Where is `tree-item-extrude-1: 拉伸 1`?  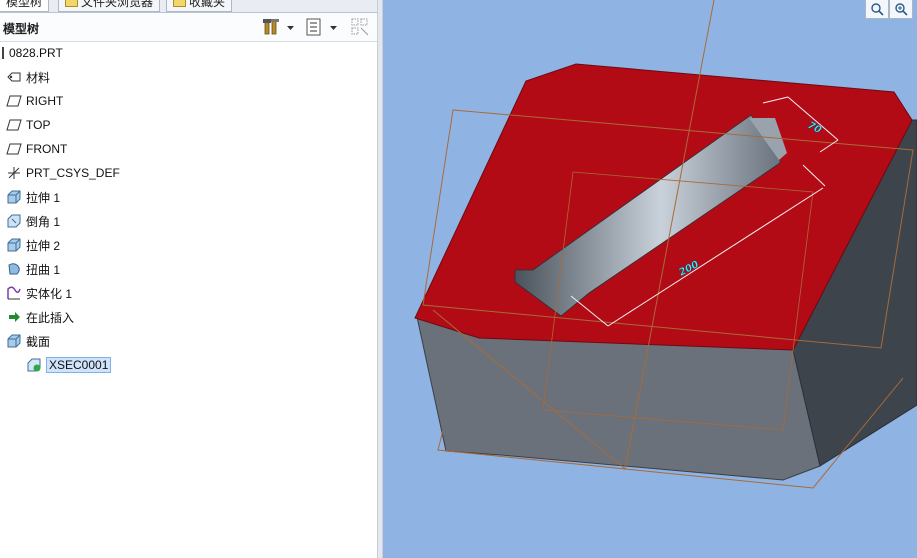
tree-item-extrude-1: 拉伸 1 is located at coordinates (33, 197).